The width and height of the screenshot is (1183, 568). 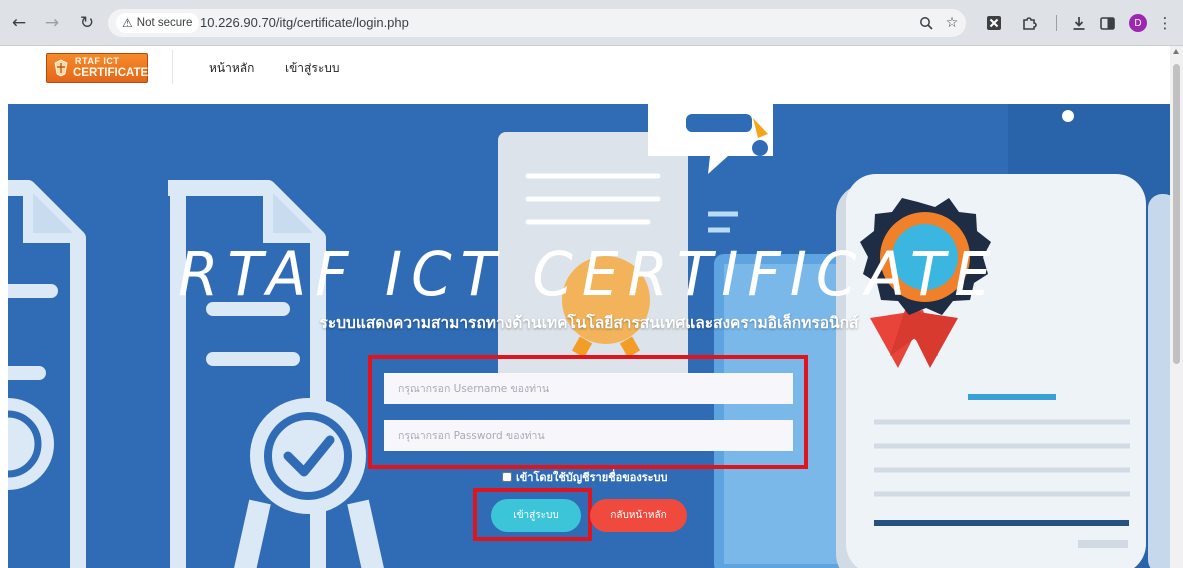 What do you see at coordinates (231, 68) in the screenshot?
I see `nav-home-link: หน้าหลัก` at bounding box center [231, 68].